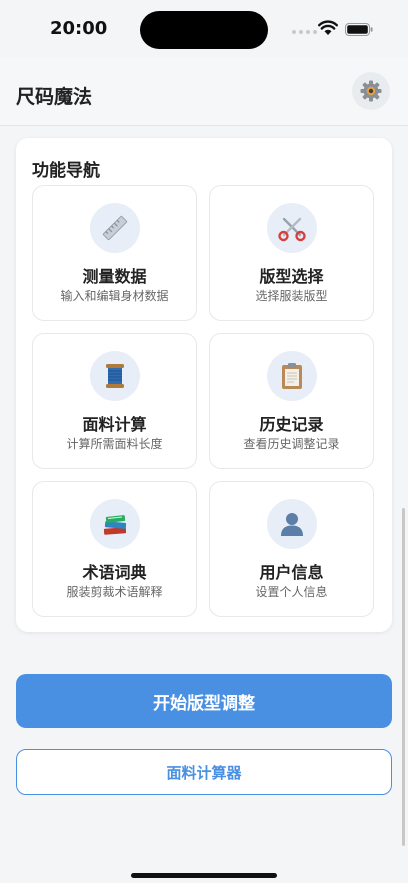  I want to click on user-icon, so click(292, 524).